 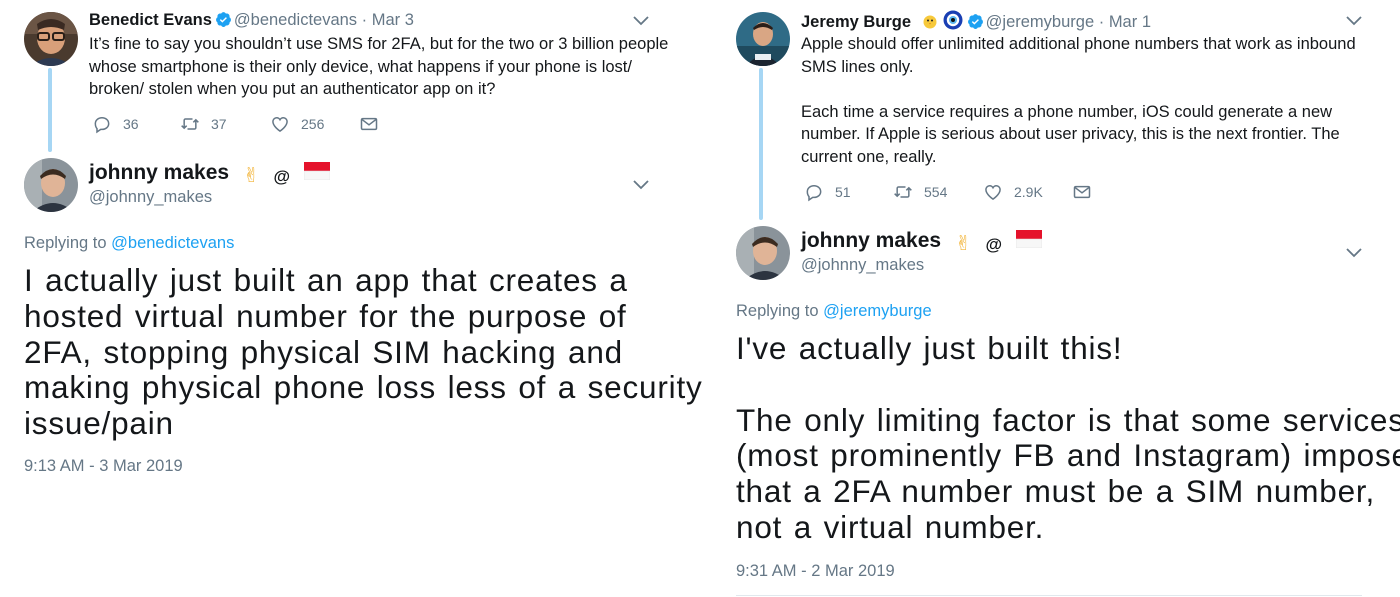 I want to click on nazar-amulet-icon, so click(x=953, y=20).